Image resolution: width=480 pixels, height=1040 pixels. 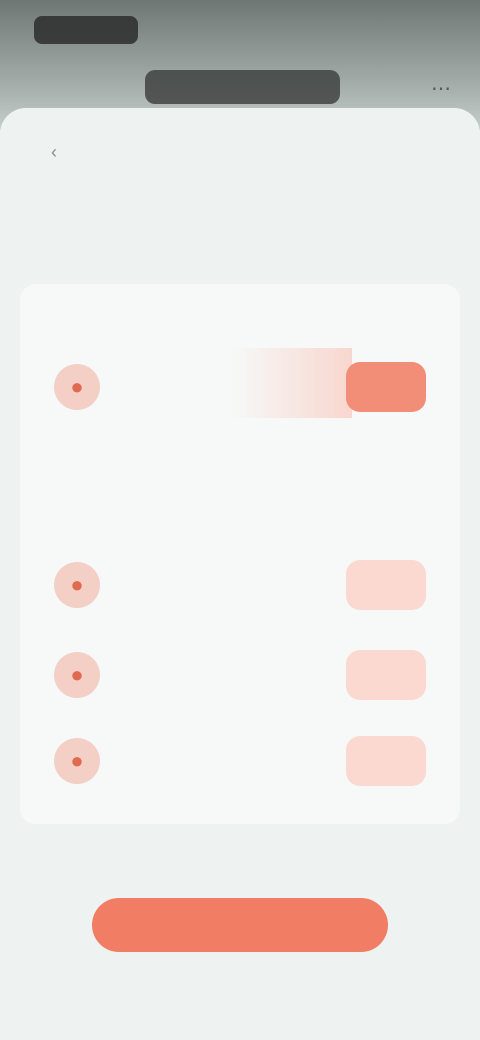 I want to click on more-icon: ⋯, so click(x=441, y=89).